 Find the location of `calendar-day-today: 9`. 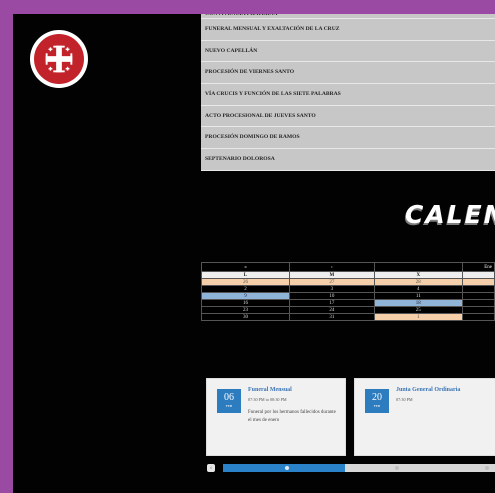

calendar-day-today: 9 is located at coordinates (245, 296).